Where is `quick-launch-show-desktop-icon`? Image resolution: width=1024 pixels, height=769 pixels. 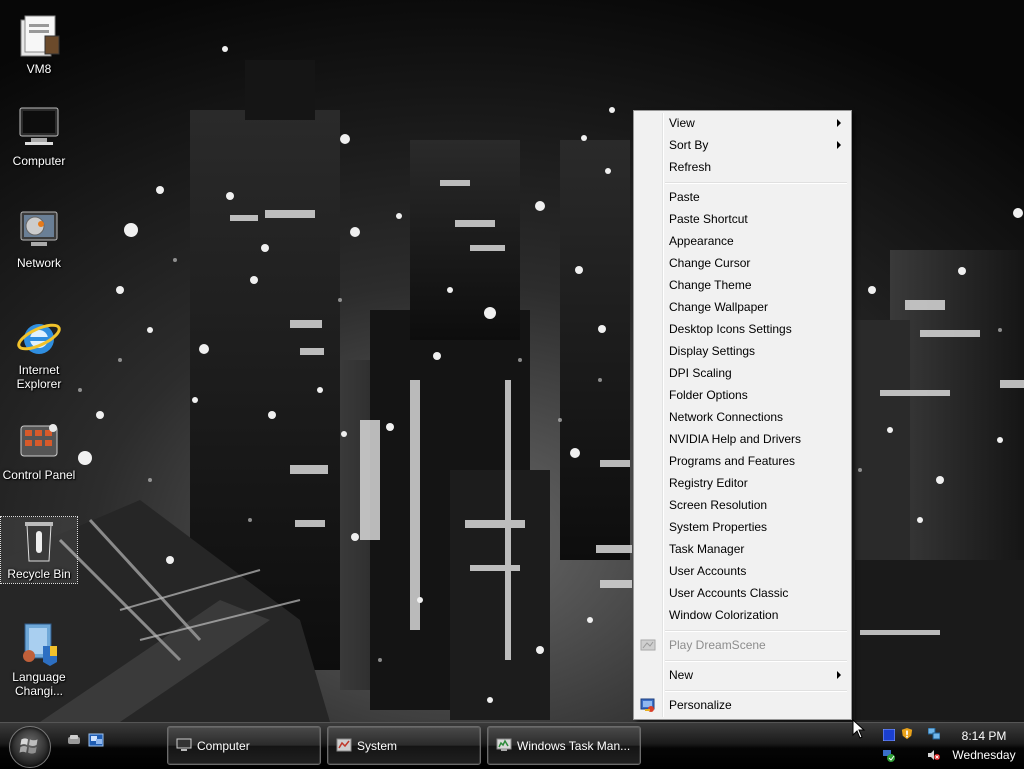 quick-launch-show-desktop-icon is located at coordinates (74, 740).